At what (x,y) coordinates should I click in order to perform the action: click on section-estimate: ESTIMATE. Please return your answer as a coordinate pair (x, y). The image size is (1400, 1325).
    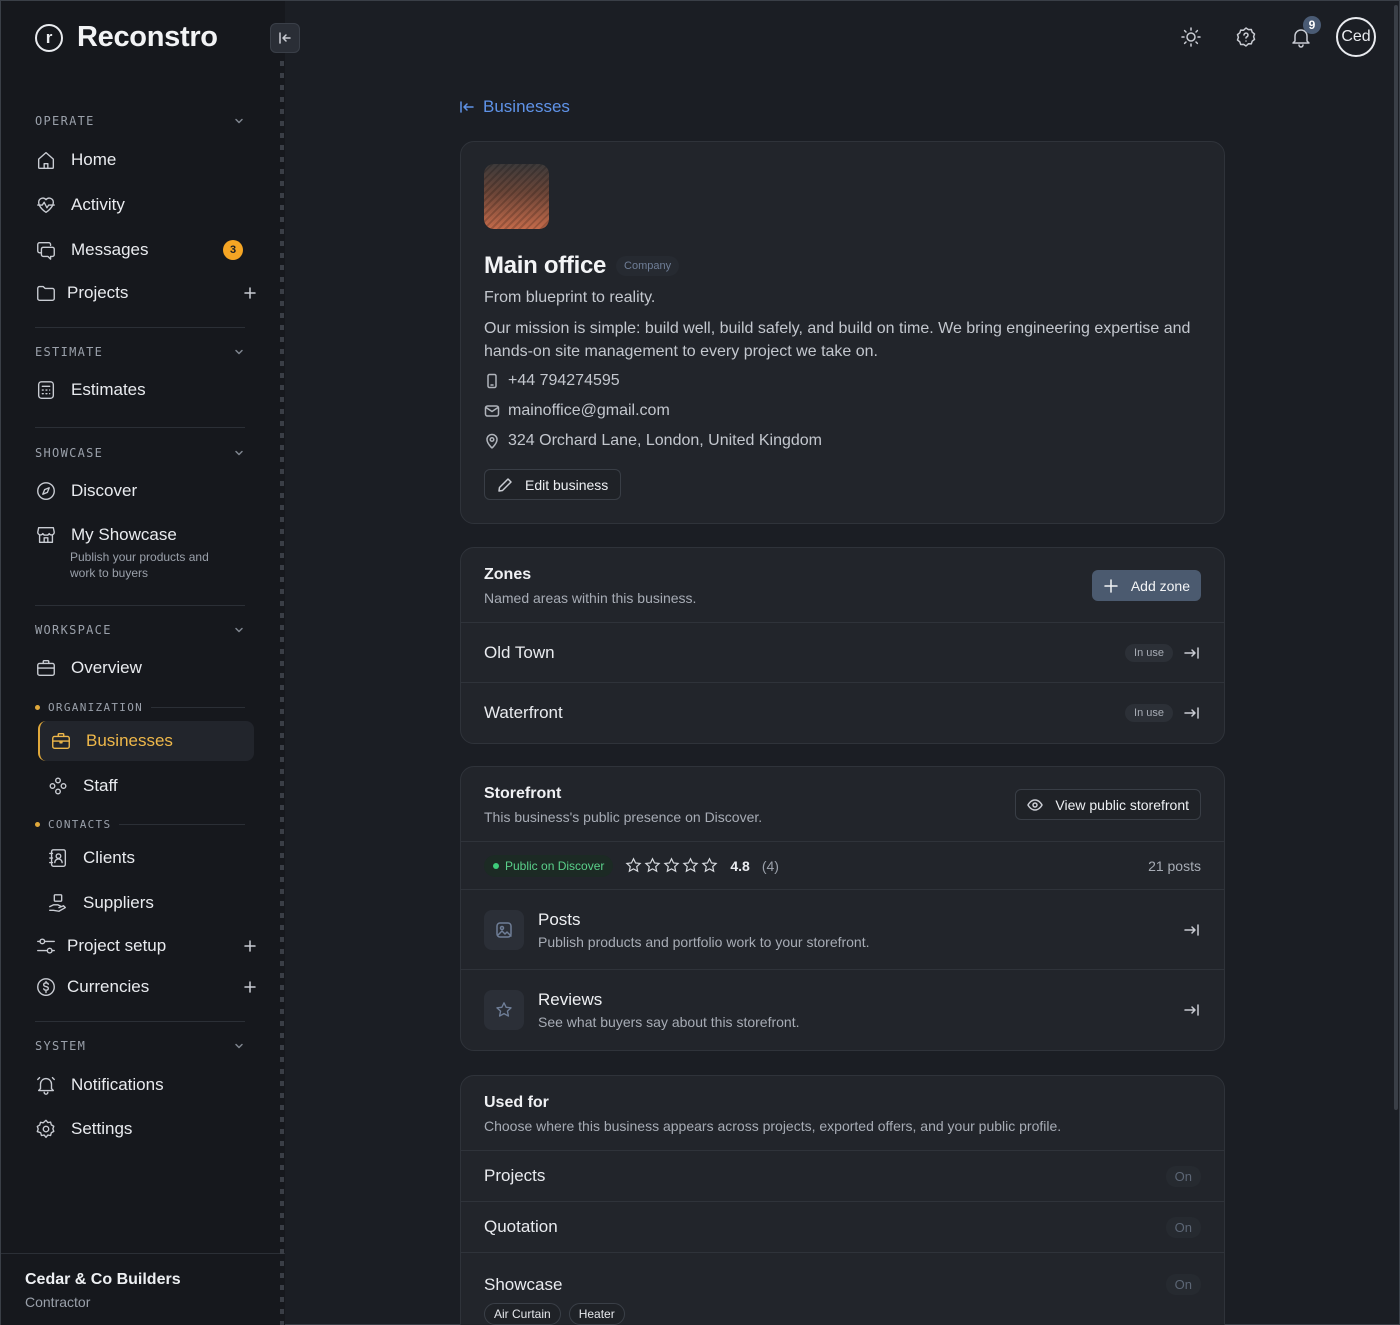
    Looking at the image, I should click on (140, 352).